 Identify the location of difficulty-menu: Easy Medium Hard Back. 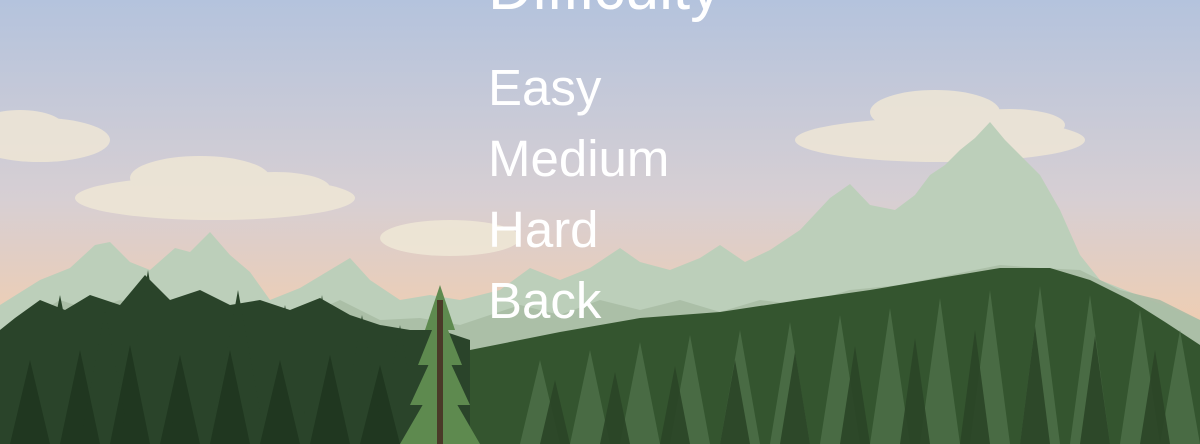
(578, 194).